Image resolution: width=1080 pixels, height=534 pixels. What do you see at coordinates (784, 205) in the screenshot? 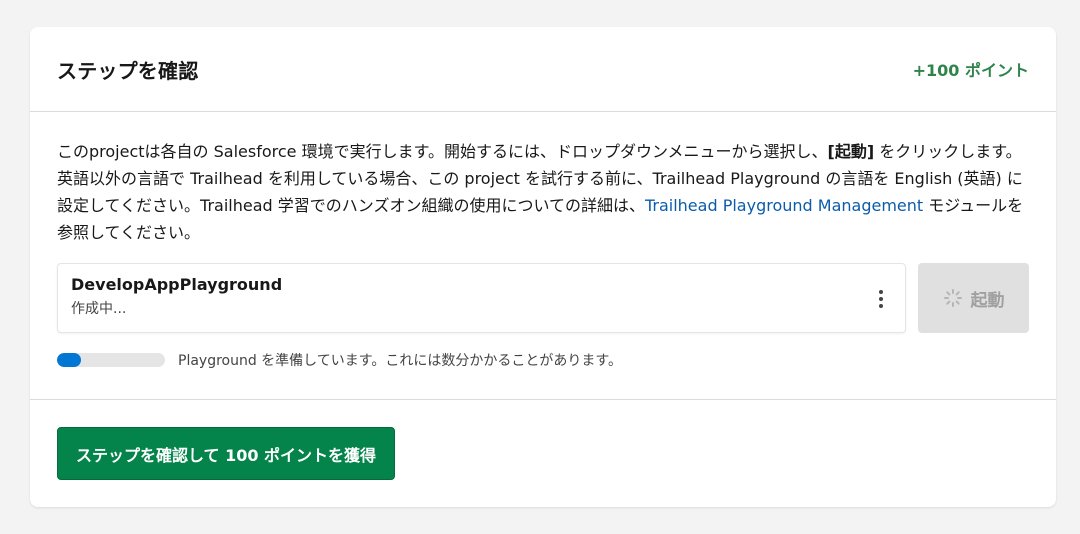
I see `playground-management-link: Trailhead Playground Management` at bounding box center [784, 205].